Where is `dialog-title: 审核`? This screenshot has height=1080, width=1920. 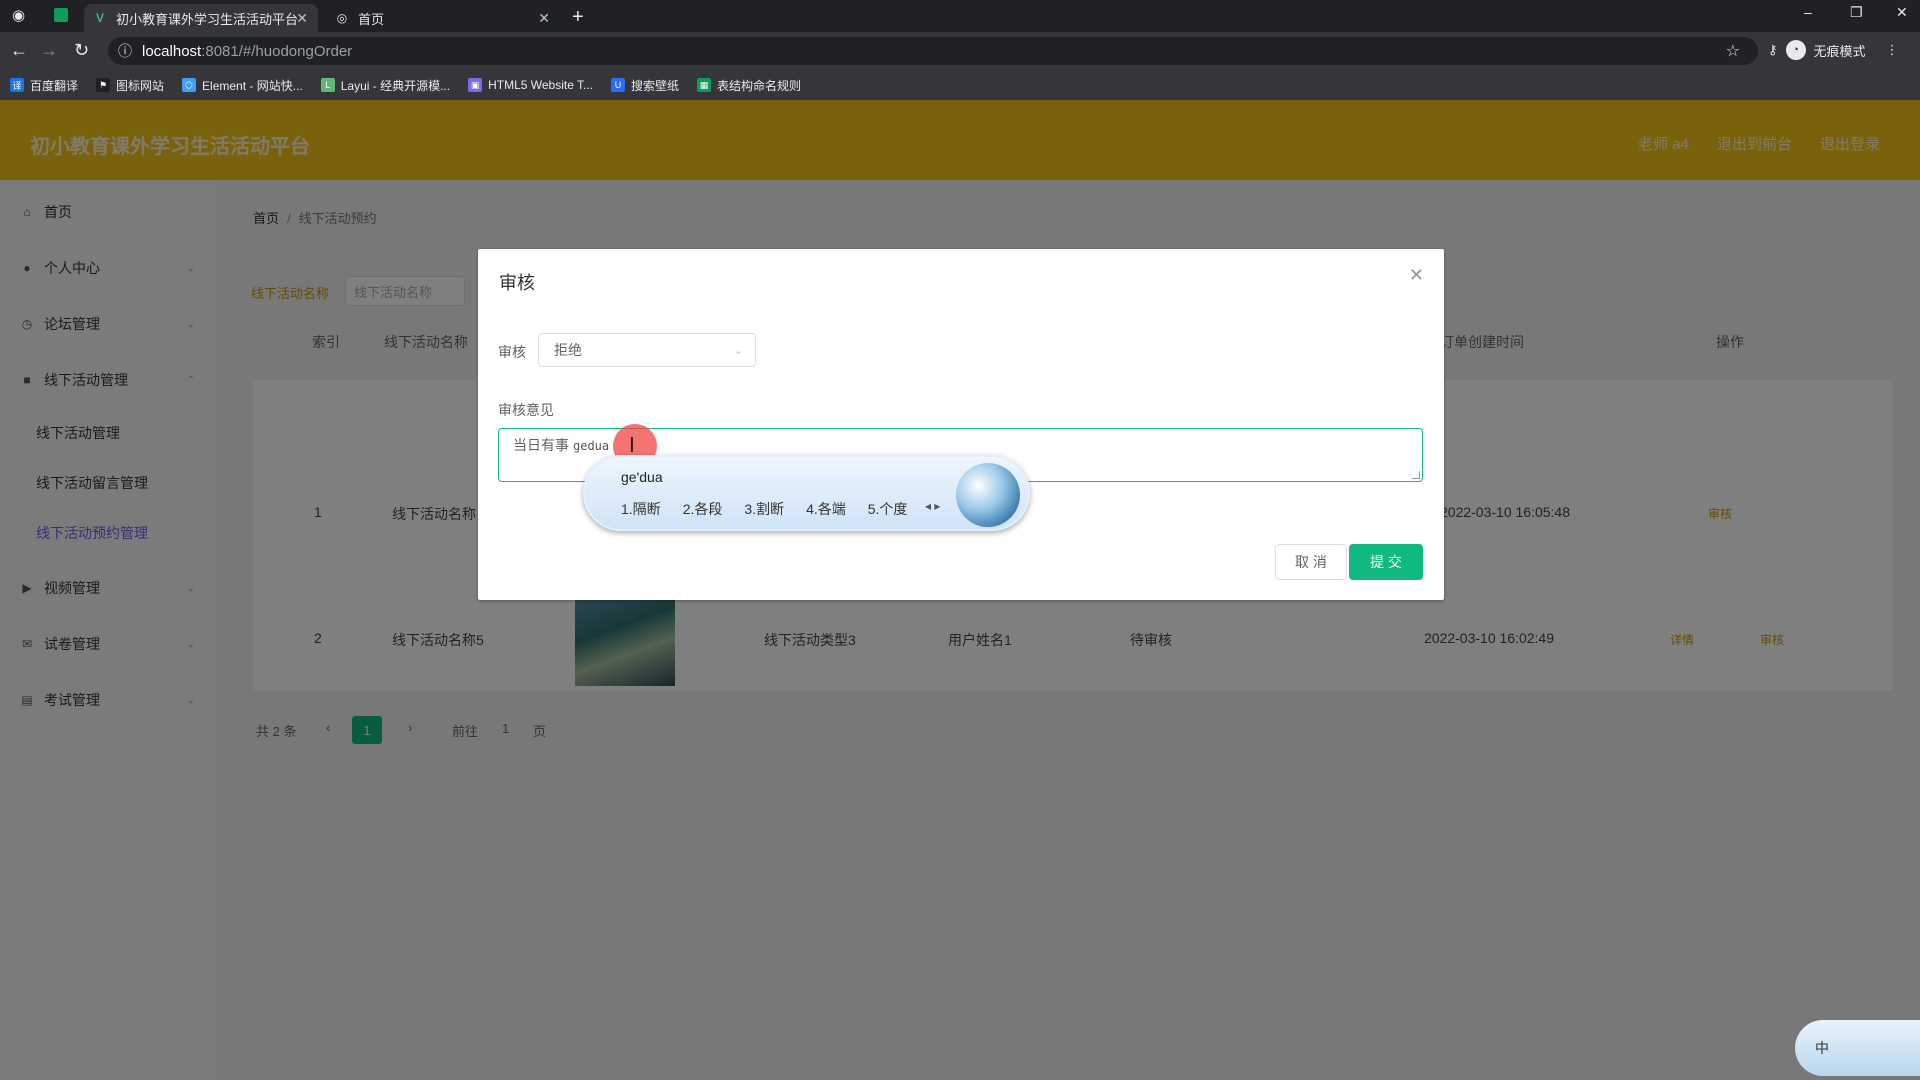 dialog-title: 审核 is located at coordinates (517, 283).